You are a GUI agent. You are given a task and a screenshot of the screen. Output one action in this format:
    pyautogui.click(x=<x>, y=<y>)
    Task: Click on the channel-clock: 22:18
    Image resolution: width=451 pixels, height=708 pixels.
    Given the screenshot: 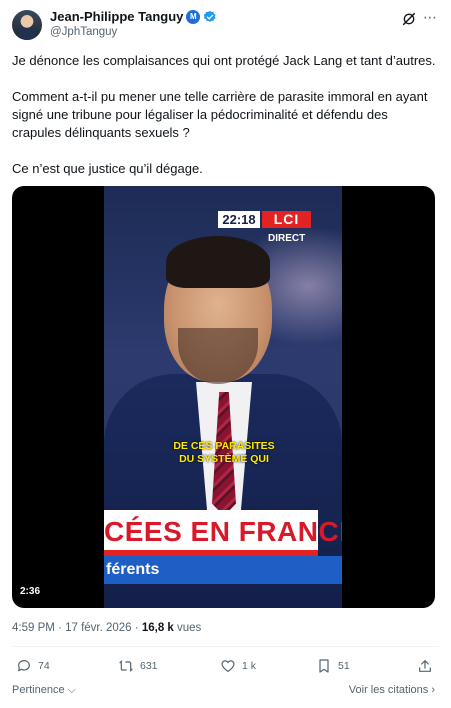 What is the action you would take?
    pyautogui.click(x=239, y=219)
    